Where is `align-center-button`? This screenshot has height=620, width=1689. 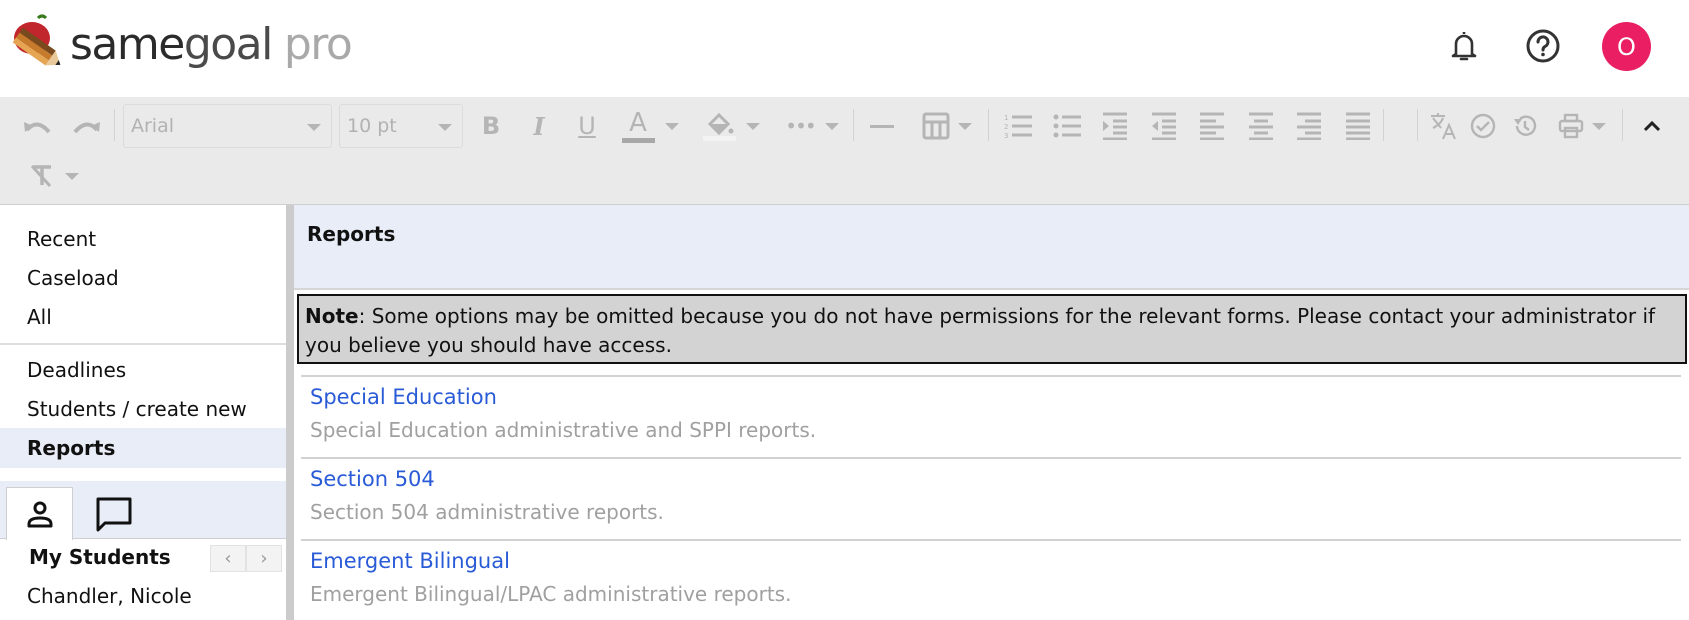 align-center-button is located at coordinates (1261, 126).